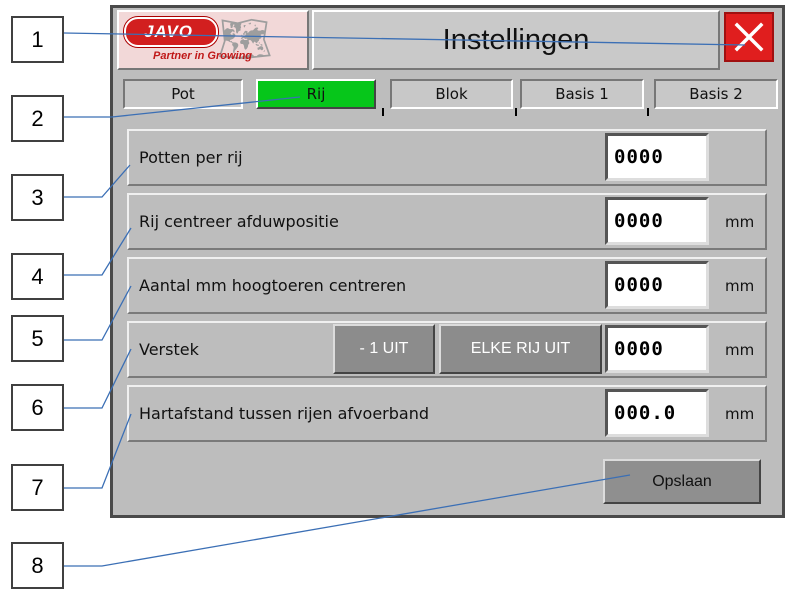 Image resolution: width=792 pixels, height=592 pixels. I want to click on setting-label: Hartafstand tussen rijen afvoerband, so click(284, 413).